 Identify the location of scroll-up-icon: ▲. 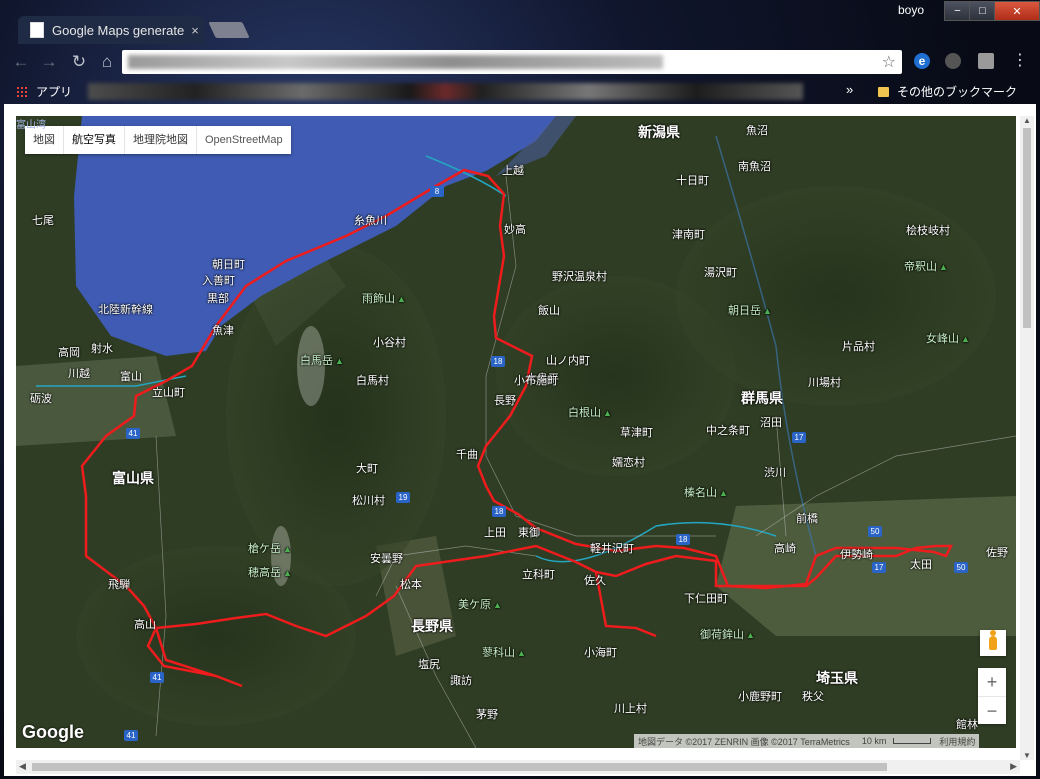
(1027, 120).